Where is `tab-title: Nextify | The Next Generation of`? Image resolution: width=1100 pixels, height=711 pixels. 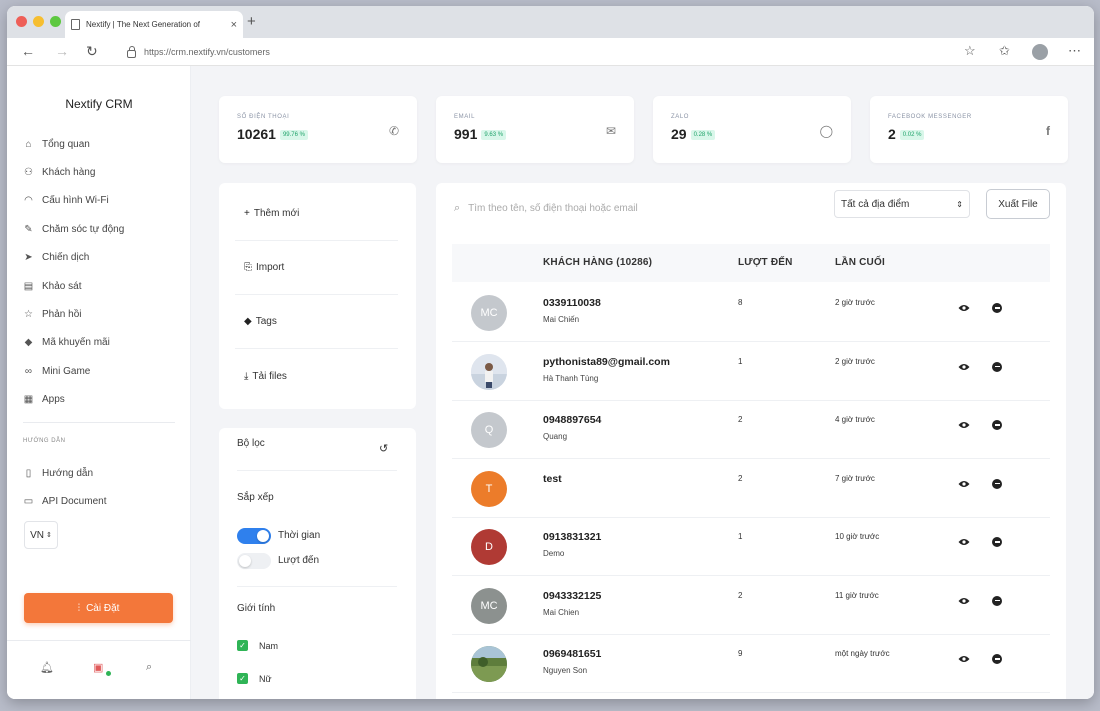
tab-title: Nextify | The Next Generation of is located at coordinates (143, 24).